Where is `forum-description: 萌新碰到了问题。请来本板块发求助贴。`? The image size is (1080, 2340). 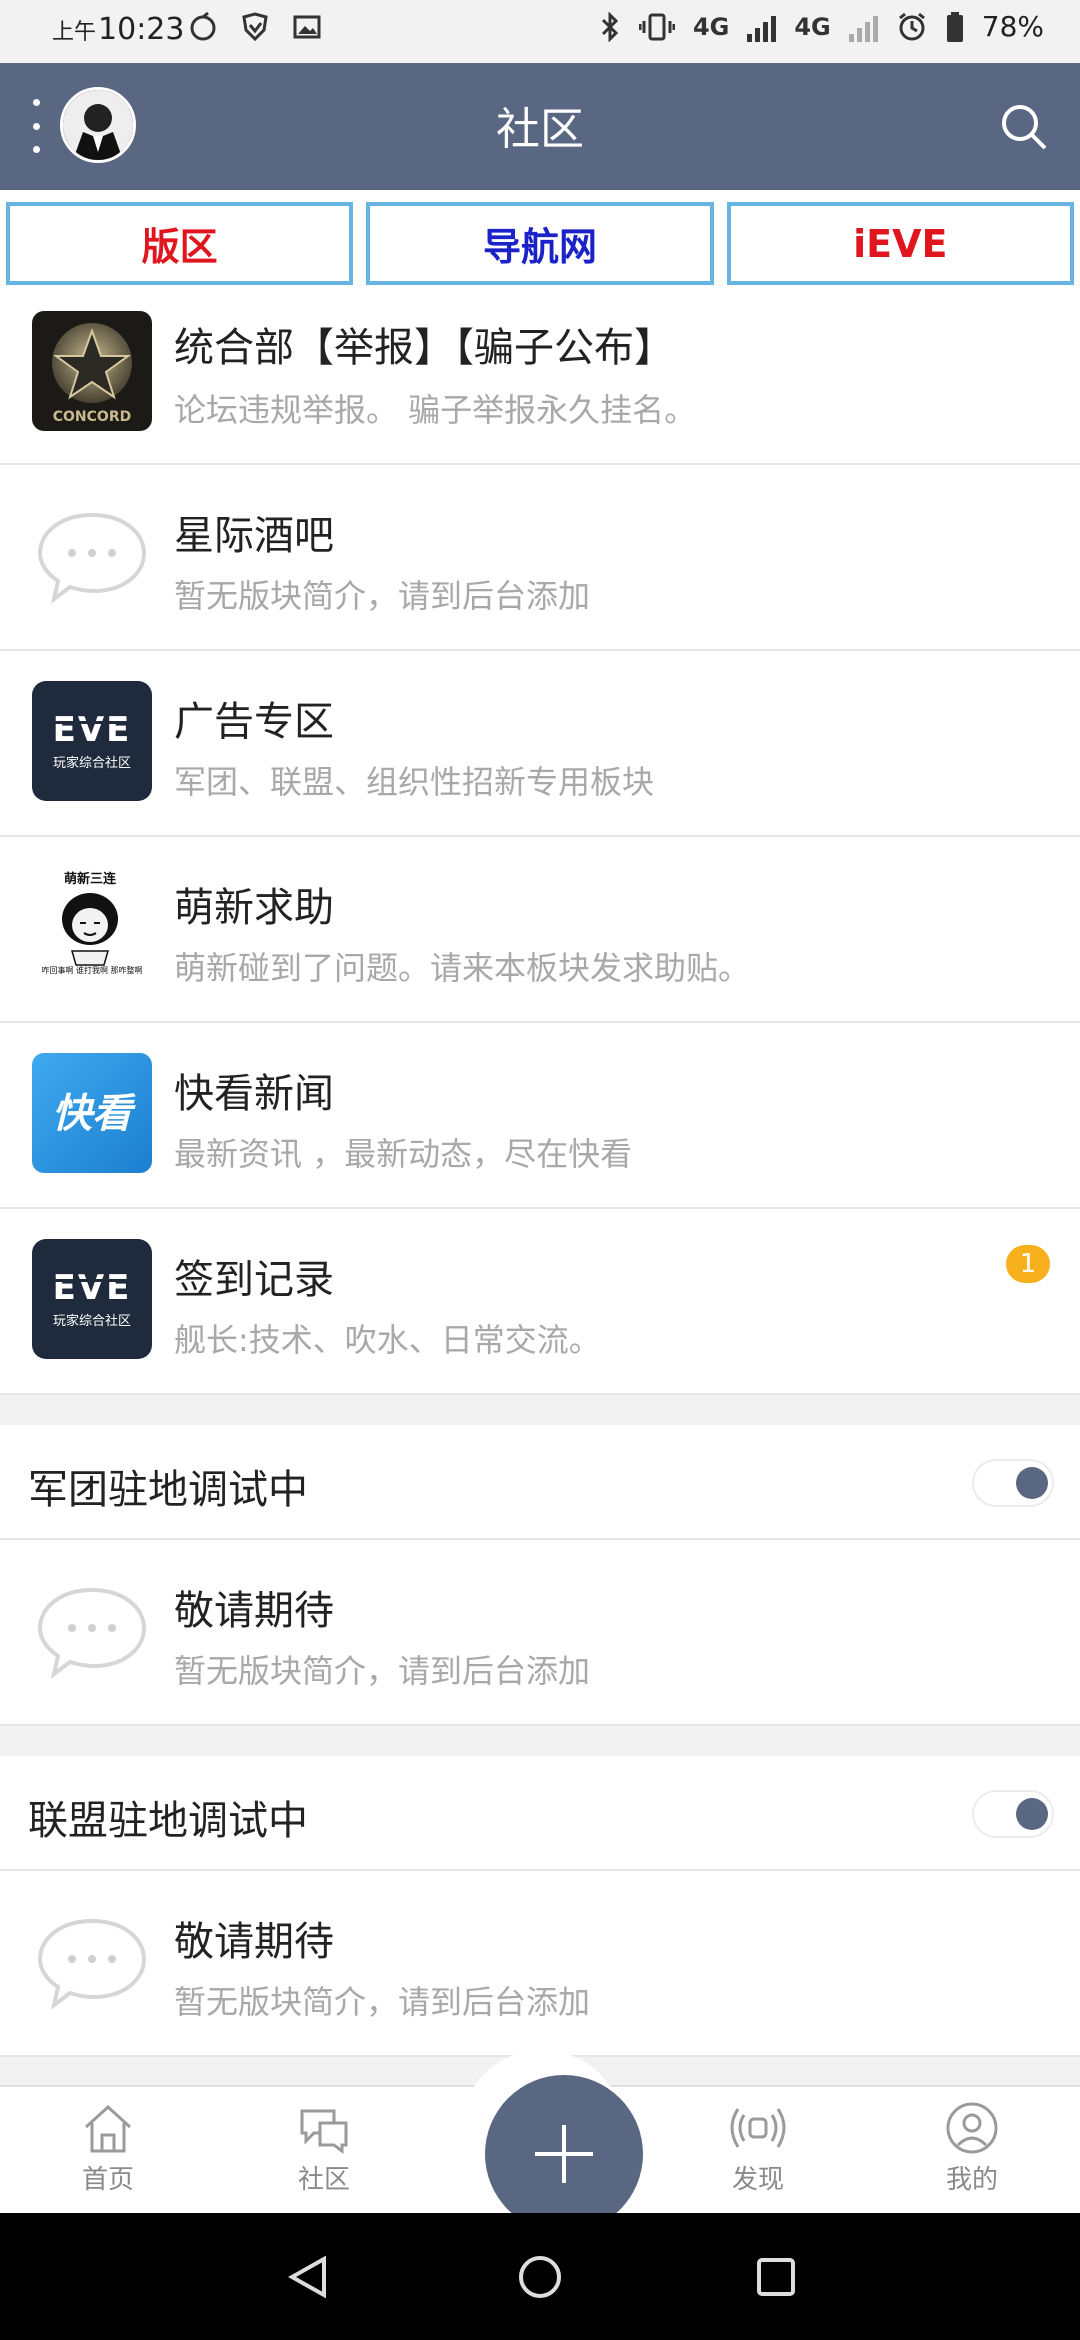 forum-description: 萌新碰到了问题。请来本板块发求助贴。 is located at coordinates (462, 968).